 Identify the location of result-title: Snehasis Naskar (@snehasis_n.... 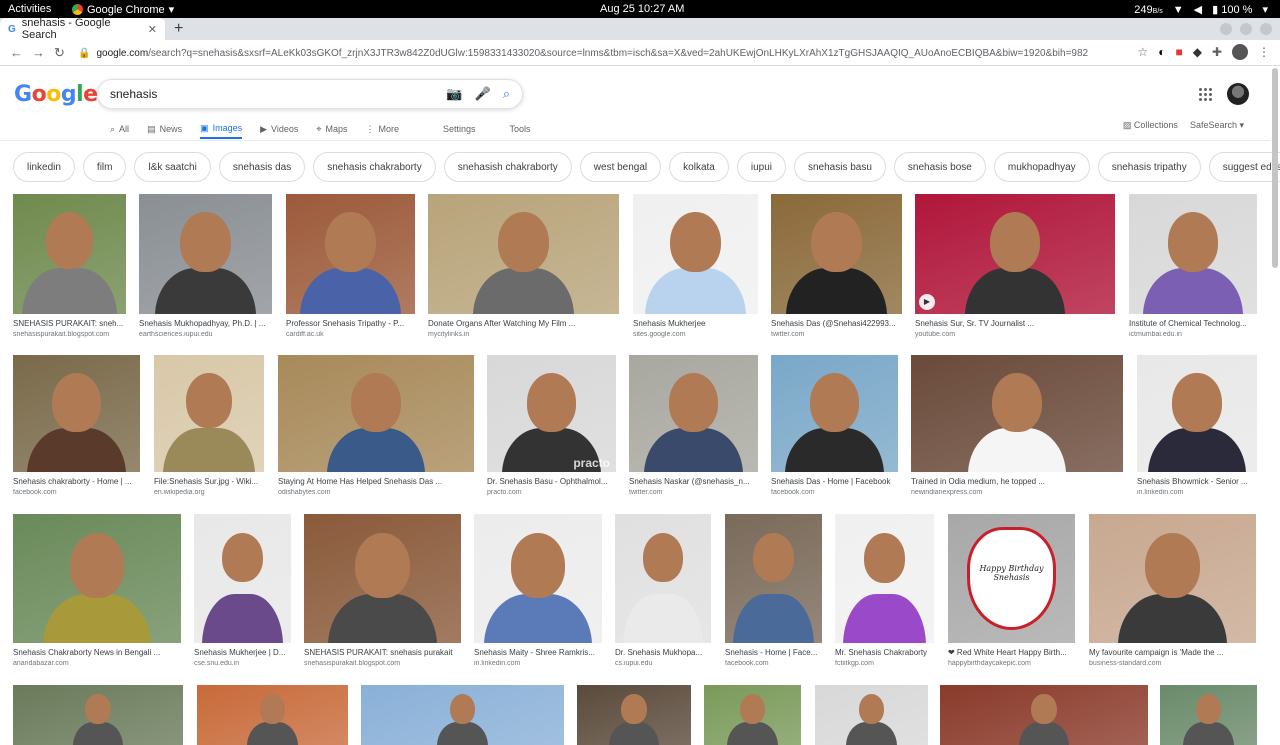
(693, 481).